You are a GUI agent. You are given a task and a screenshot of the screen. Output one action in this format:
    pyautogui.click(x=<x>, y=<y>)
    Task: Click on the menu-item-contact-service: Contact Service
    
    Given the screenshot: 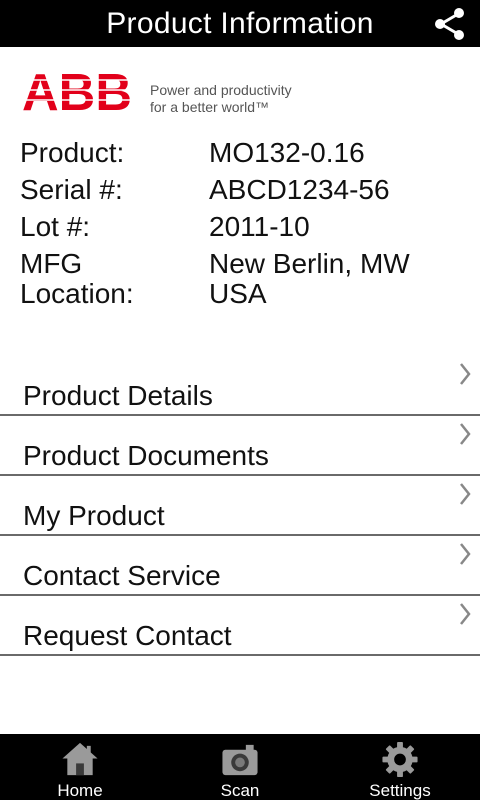 What is the action you would take?
    pyautogui.click(x=240, y=566)
    